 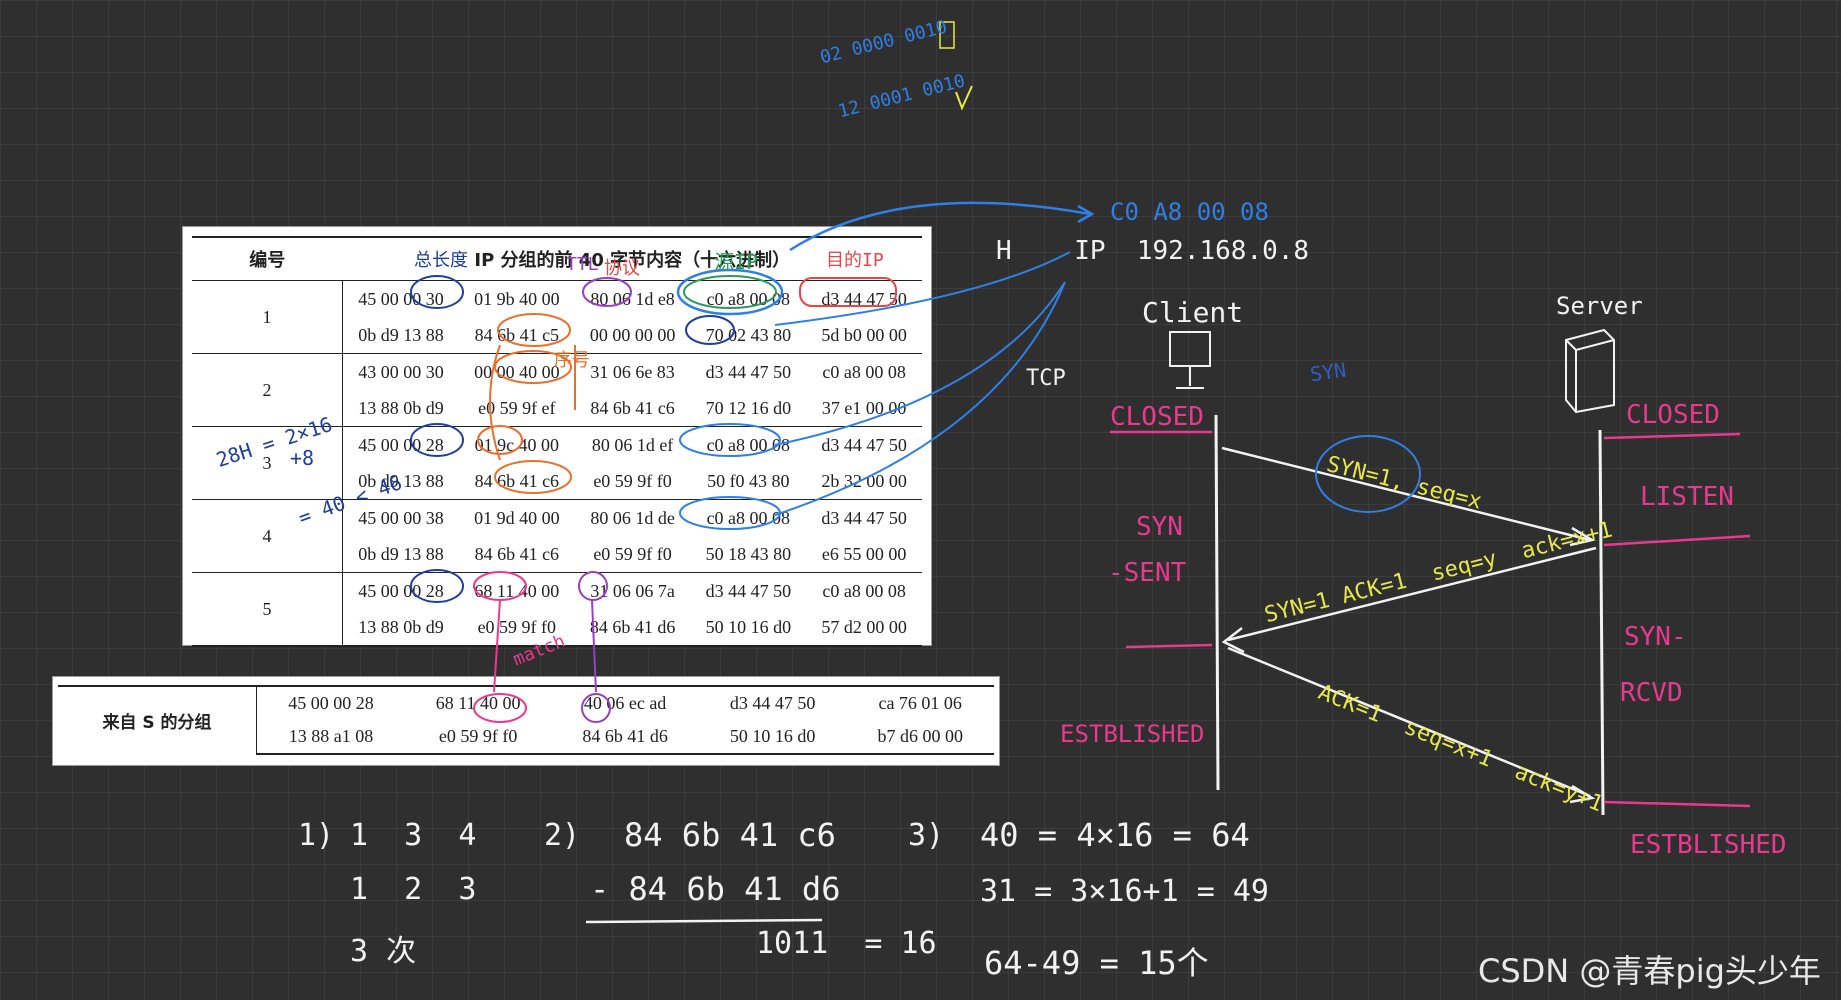 What do you see at coordinates (1157, 417) in the screenshot?
I see `client-state-closed: CLOSED` at bounding box center [1157, 417].